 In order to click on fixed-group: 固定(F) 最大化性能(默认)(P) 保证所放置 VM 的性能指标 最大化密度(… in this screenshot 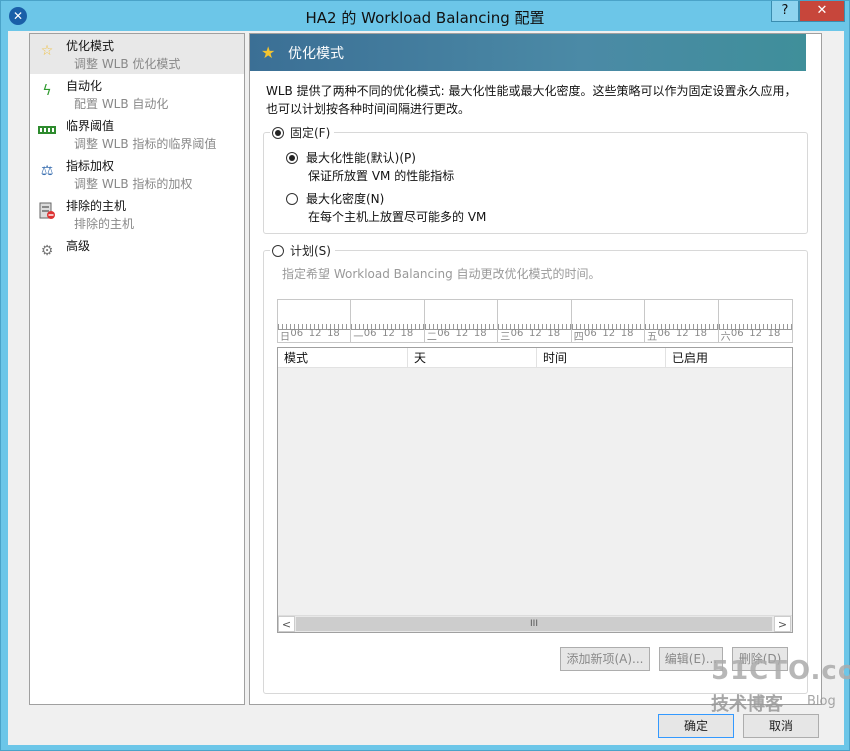, I will do `click(535, 179)`.